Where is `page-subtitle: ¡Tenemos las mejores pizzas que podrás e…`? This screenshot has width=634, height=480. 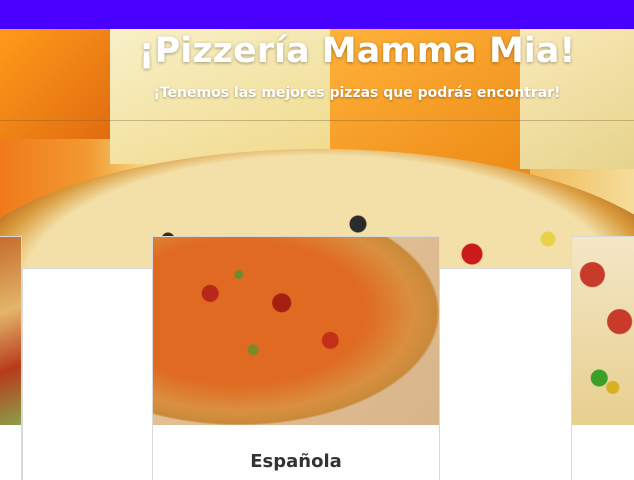 page-subtitle: ¡Tenemos las mejores pizzas que podrás e… is located at coordinates (357, 93).